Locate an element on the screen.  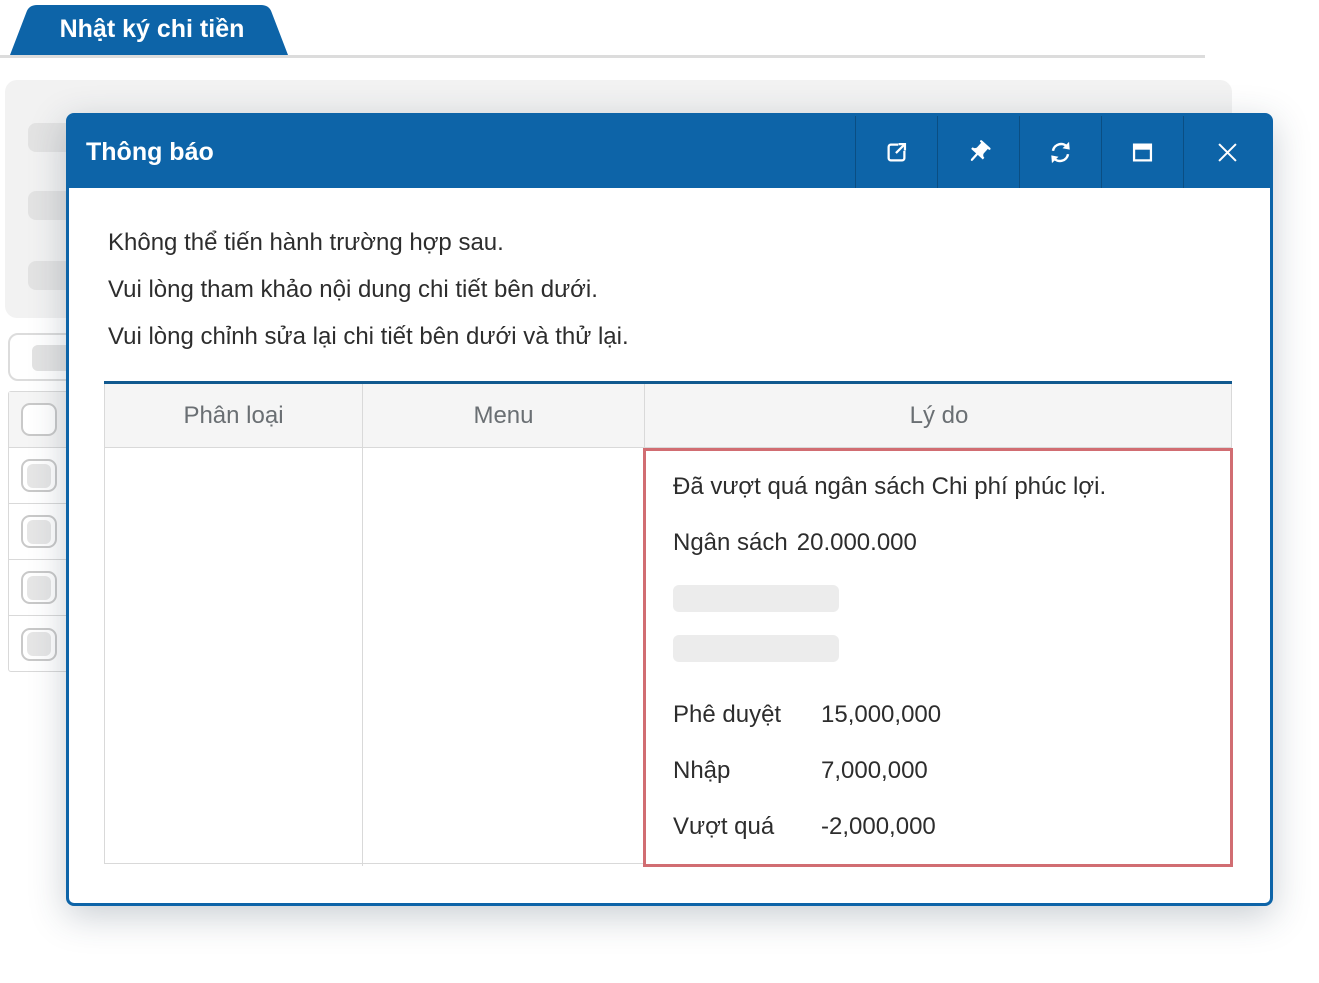
column-header-ly-do: Lý do is located at coordinates (938, 415).